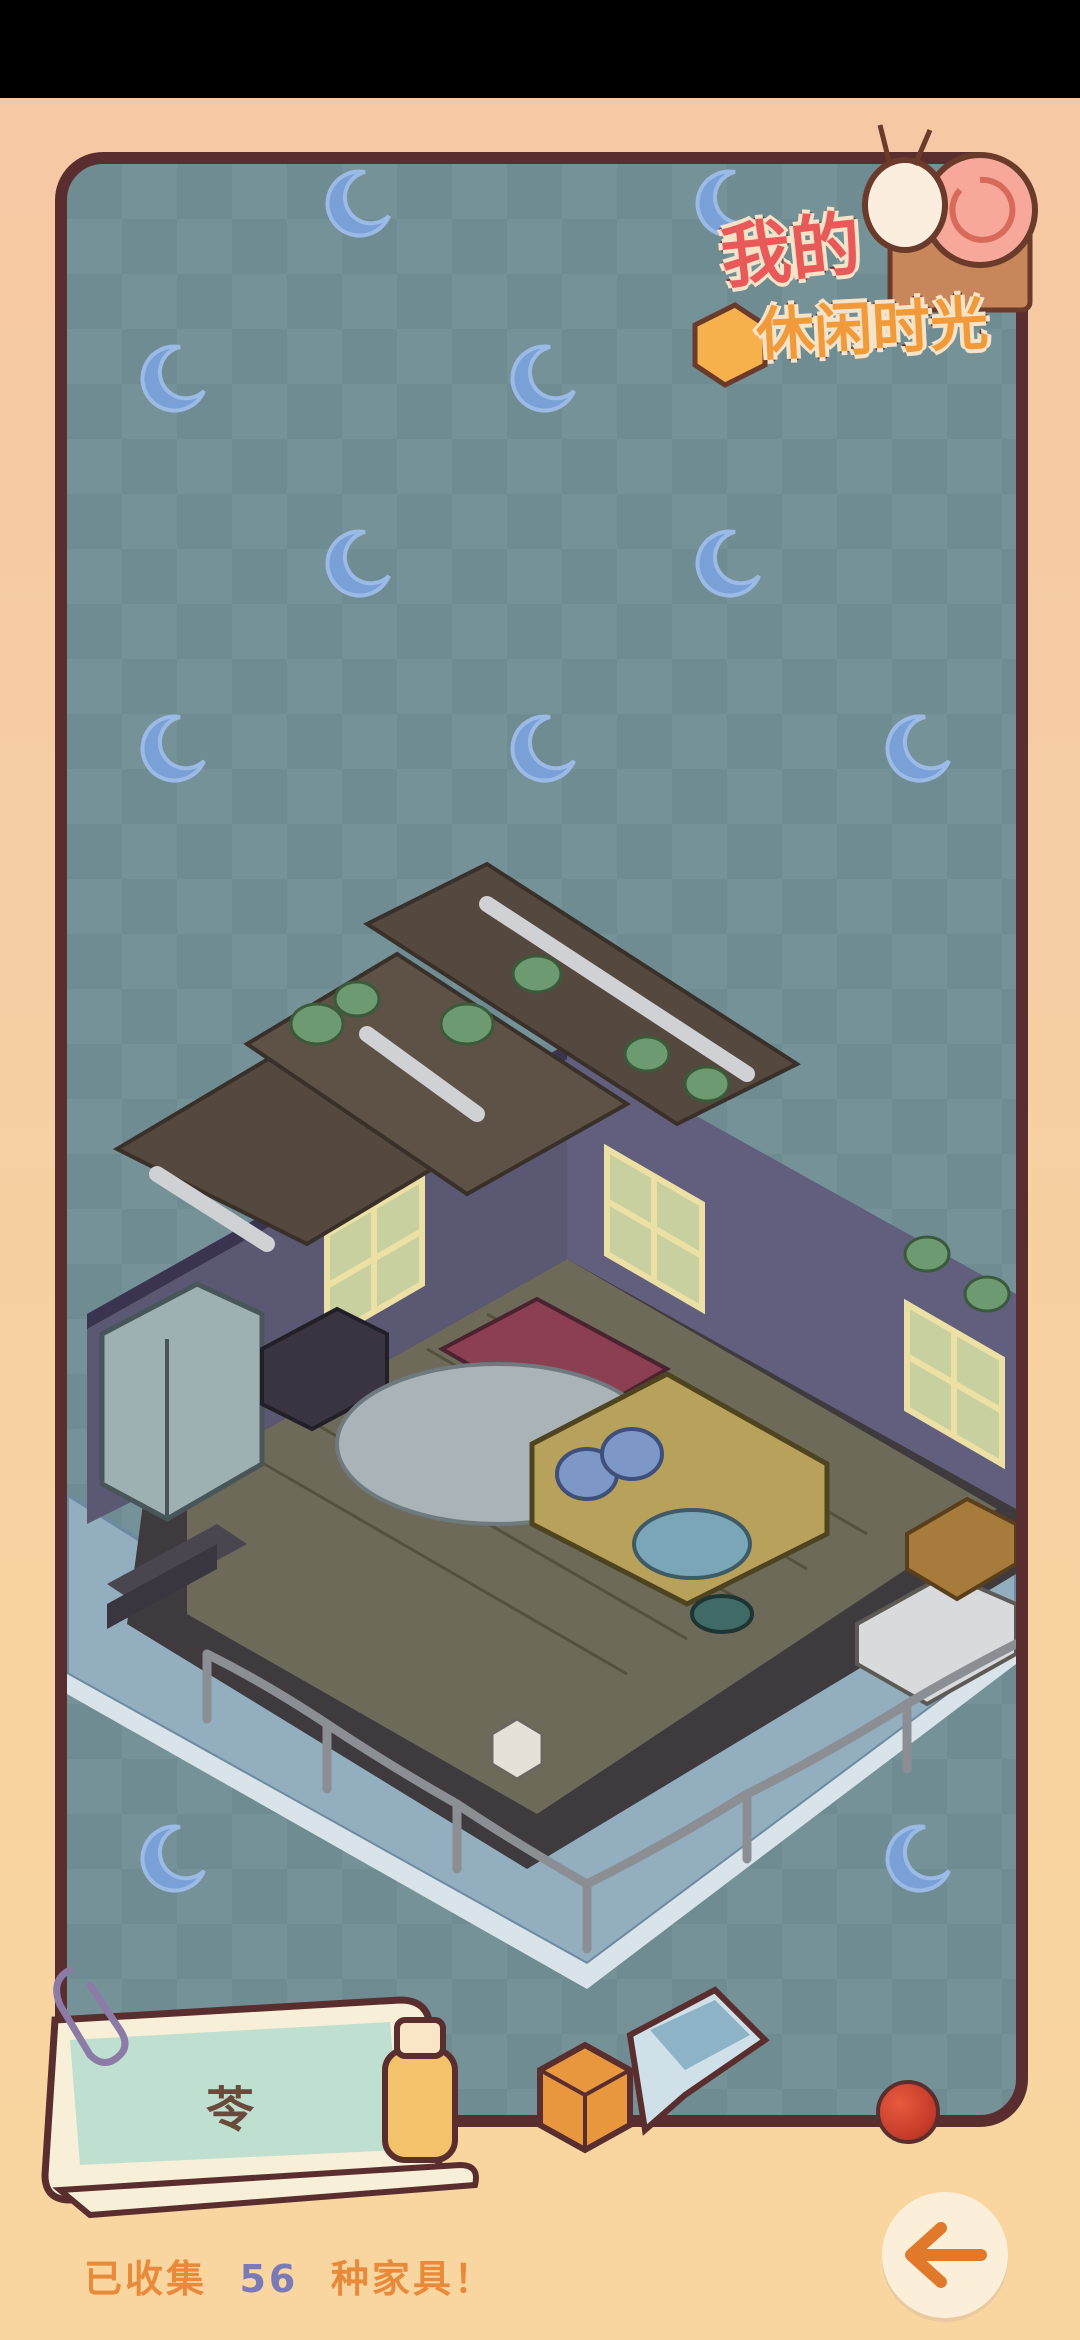  Describe the element at coordinates (229, 2110) in the screenshot. I see `room-name-label: 苓` at that location.